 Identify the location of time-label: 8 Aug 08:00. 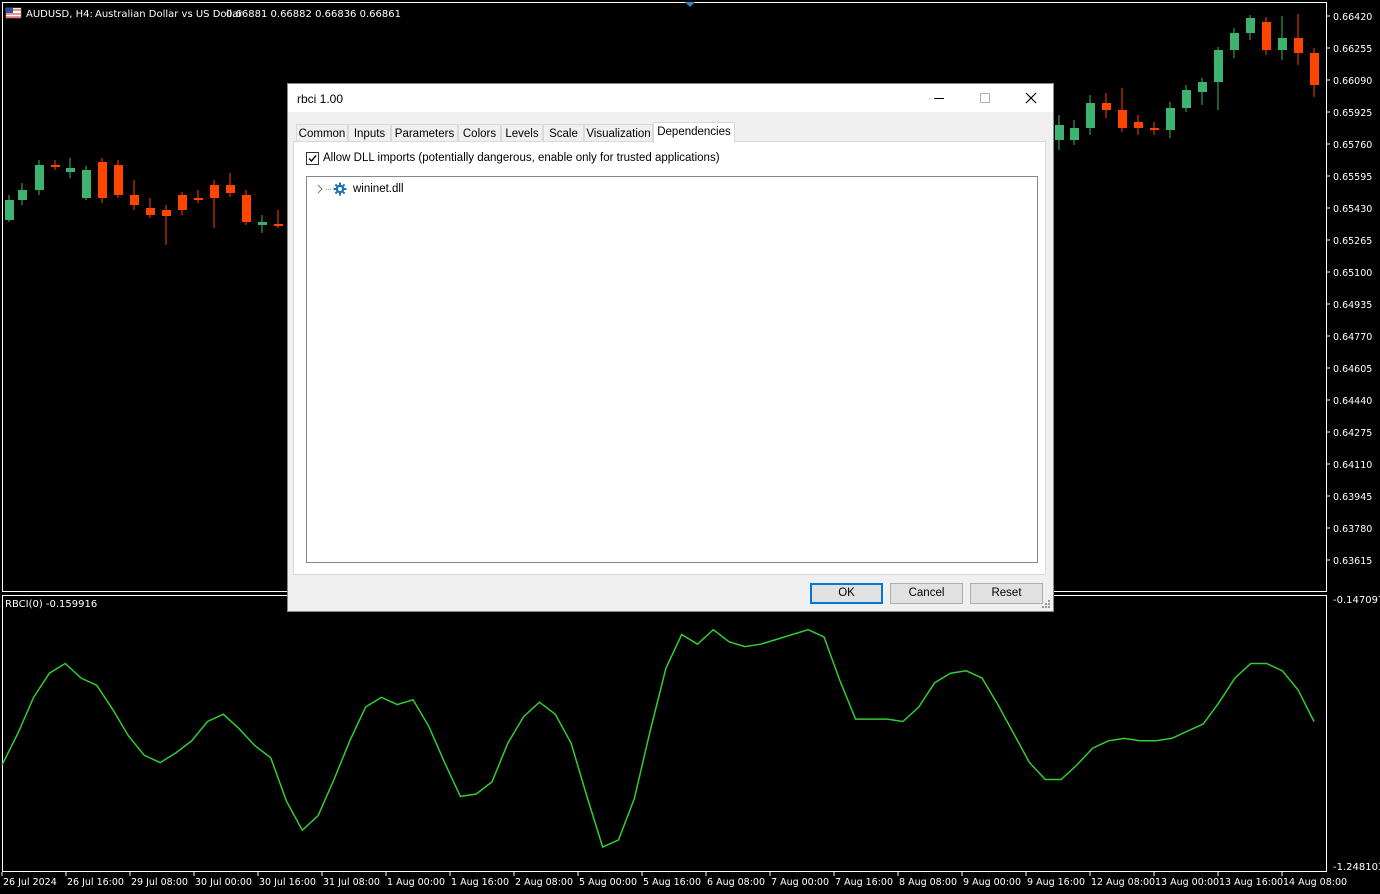
(928, 882).